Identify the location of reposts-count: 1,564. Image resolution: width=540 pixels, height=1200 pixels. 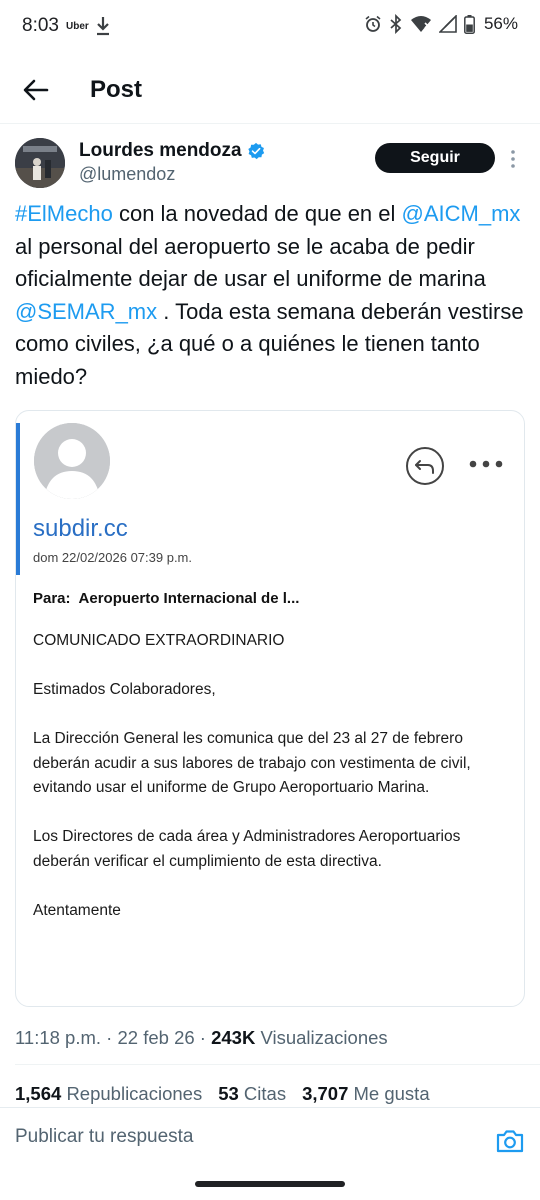
(38, 1093).